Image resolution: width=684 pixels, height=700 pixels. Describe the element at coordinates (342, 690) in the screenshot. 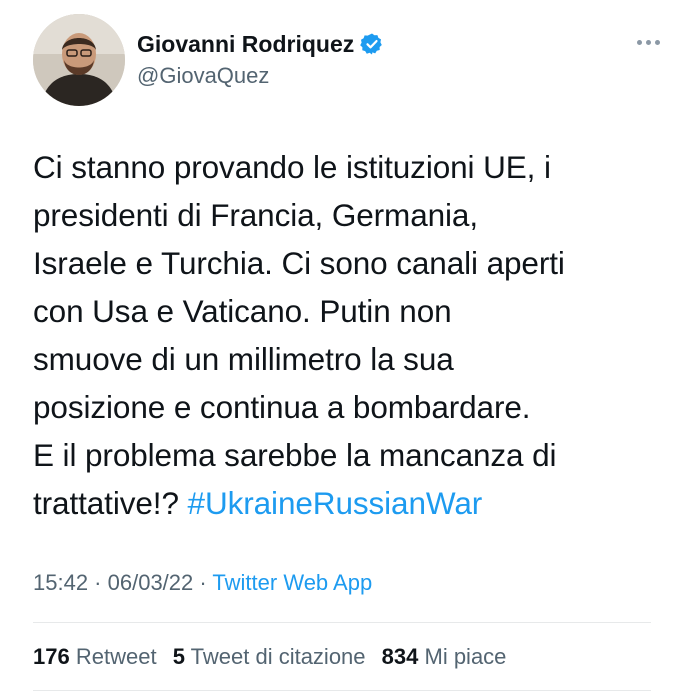

I see `divider-bottom` at that location.